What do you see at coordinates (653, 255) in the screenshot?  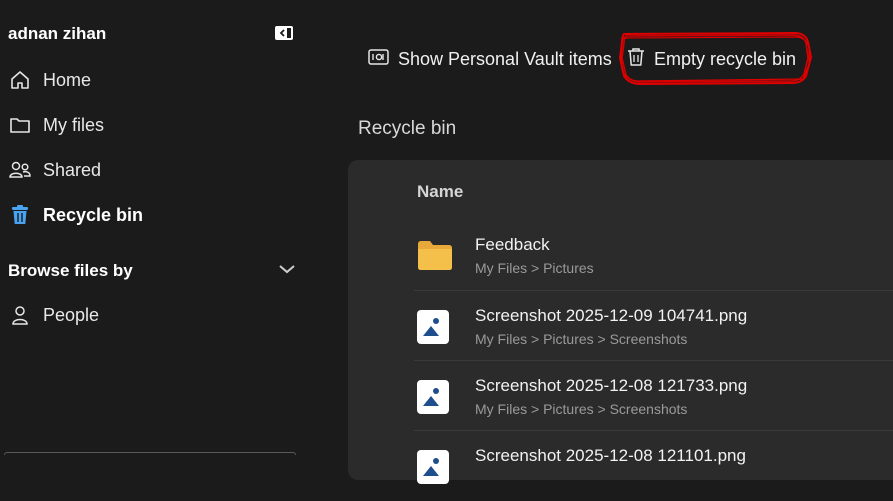 I see `list-item: Feedback My Files > Pictures` at bounding box center [653, 255].